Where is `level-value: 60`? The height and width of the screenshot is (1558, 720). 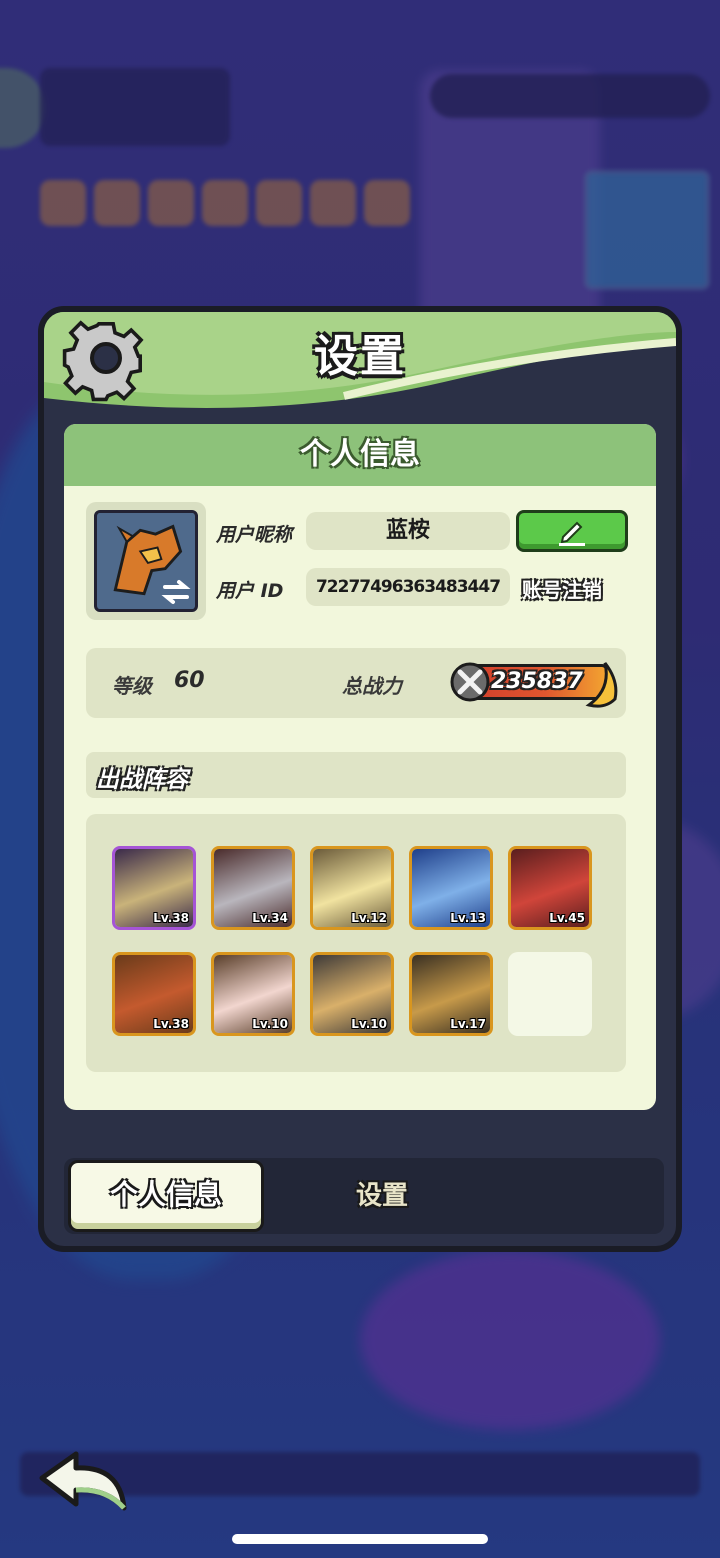 level-value: 60 is located at coordinates (189, 680).